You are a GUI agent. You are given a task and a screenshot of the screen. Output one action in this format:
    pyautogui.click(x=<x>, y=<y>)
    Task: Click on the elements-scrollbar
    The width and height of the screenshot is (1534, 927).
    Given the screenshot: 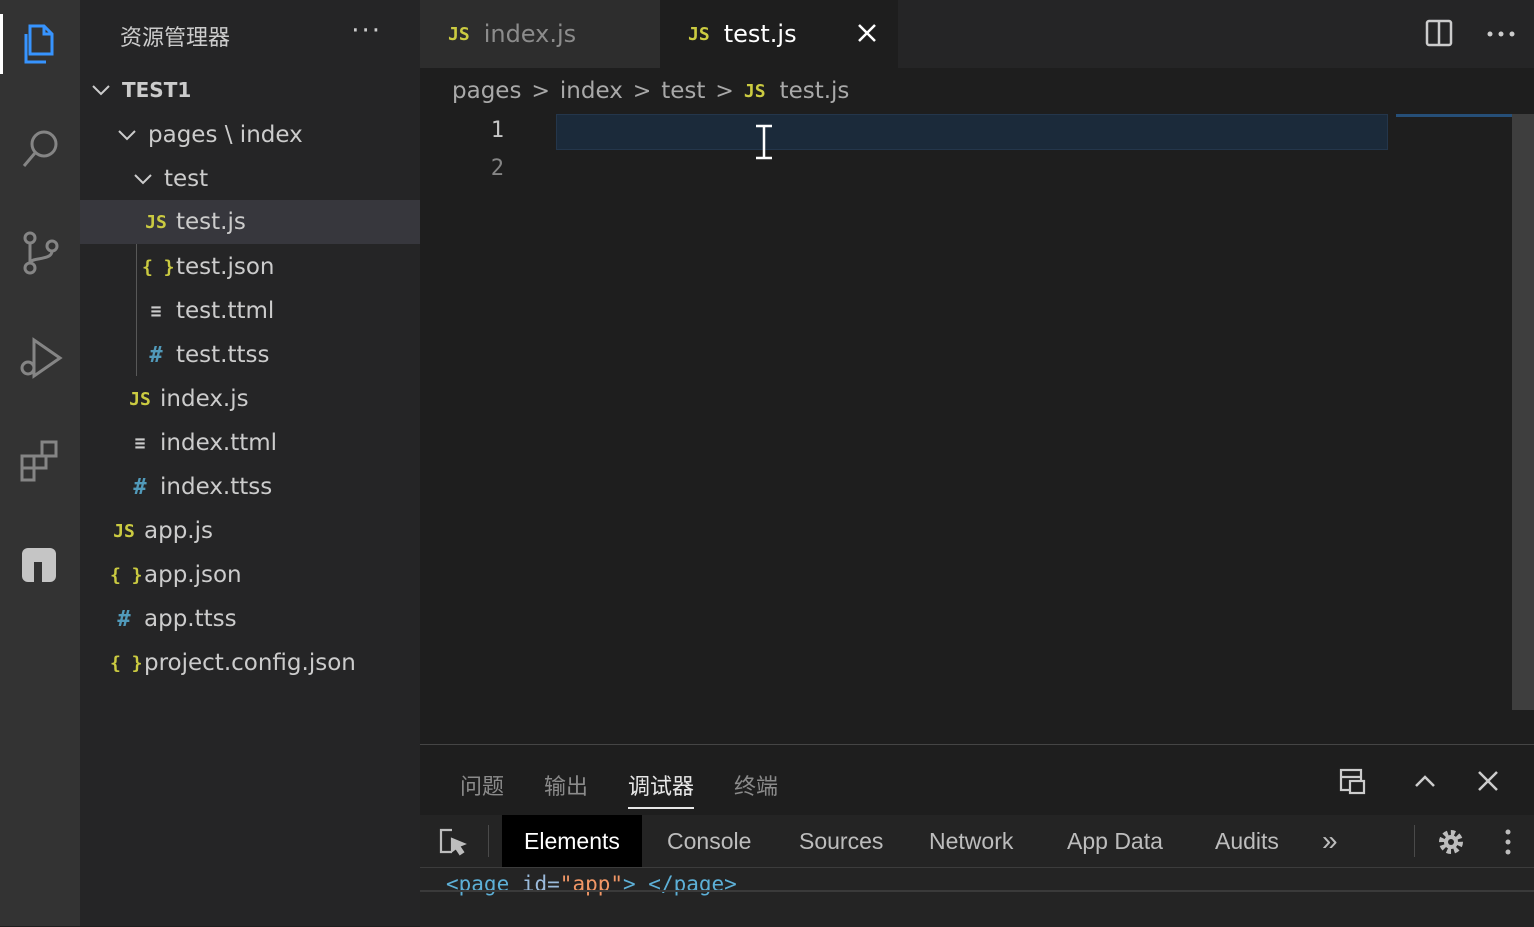 What is the action you would take?
    pyautogui.click(x=977, y=891)
    